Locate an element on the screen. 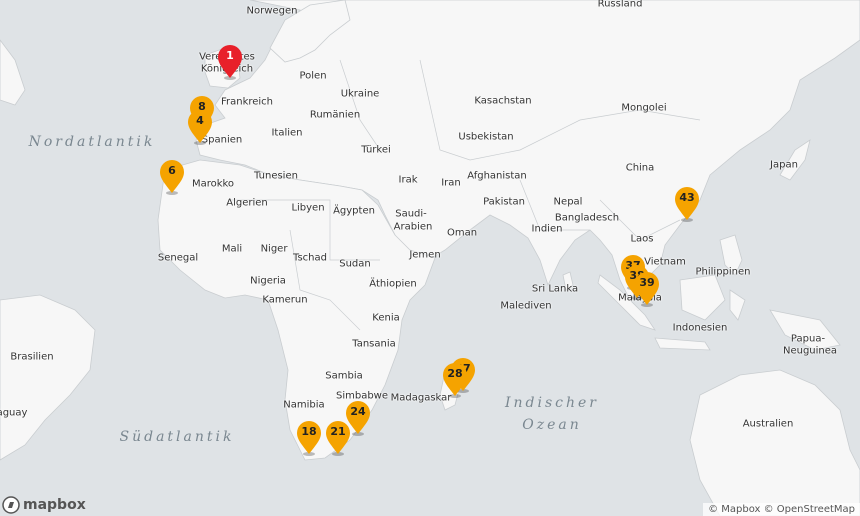 This screenshot has width=860, height=516. mapbox-logo: mapbox is located at coordinates (44, 505).